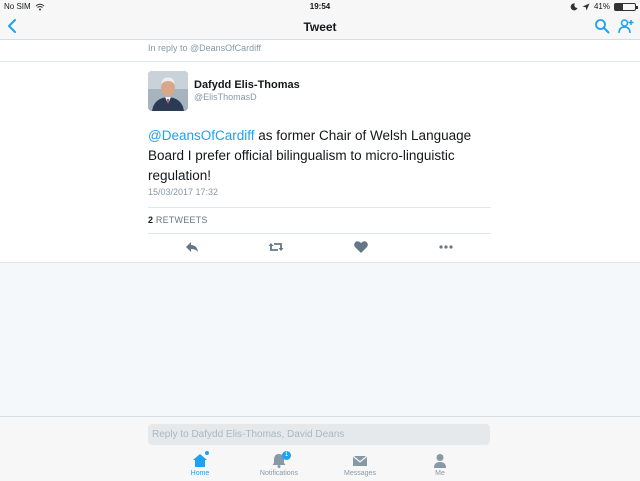  I want to click on avatar-photo, so click(168, 91).